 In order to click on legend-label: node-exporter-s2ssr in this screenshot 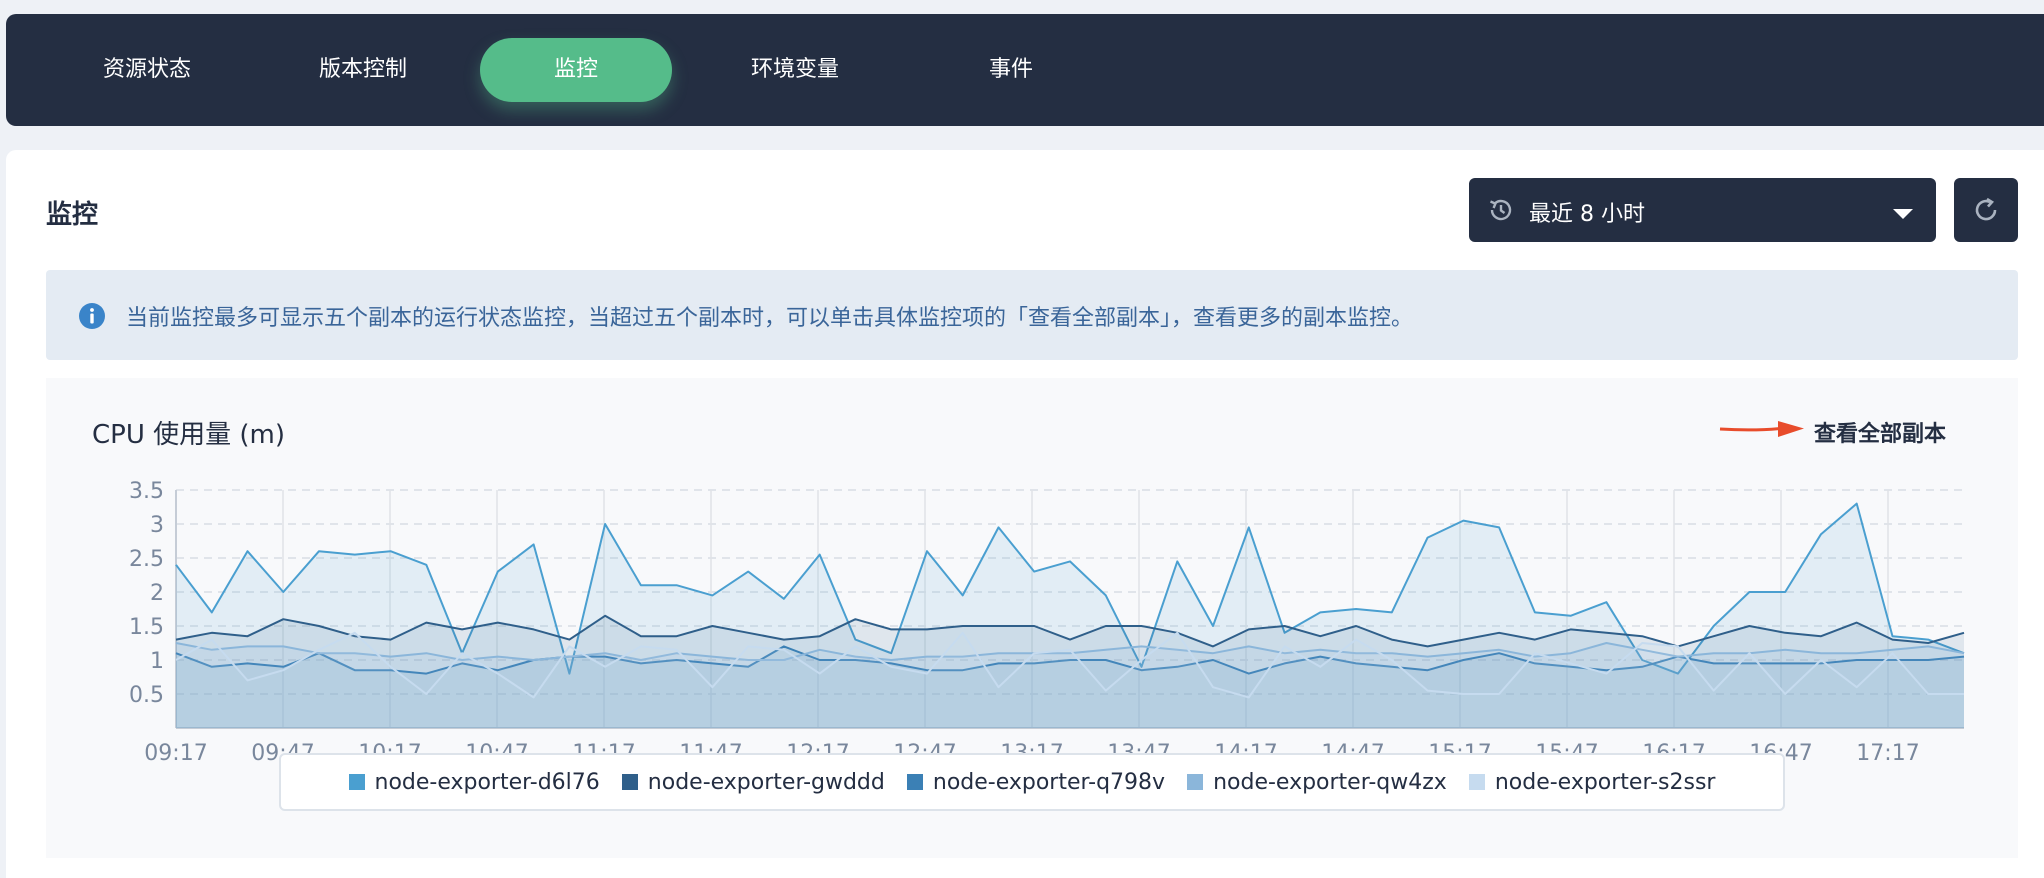, I will do `click(1605, 782)`.